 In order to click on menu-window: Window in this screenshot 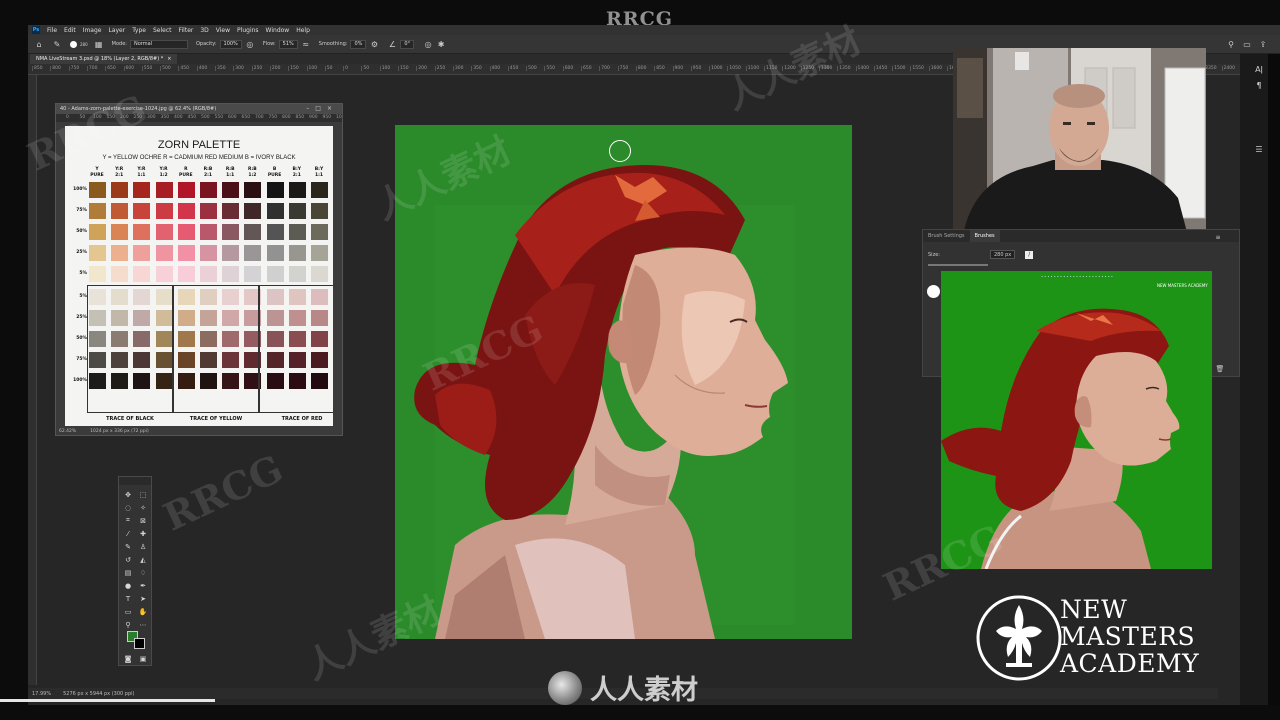, I will do `click(278, 30)`.